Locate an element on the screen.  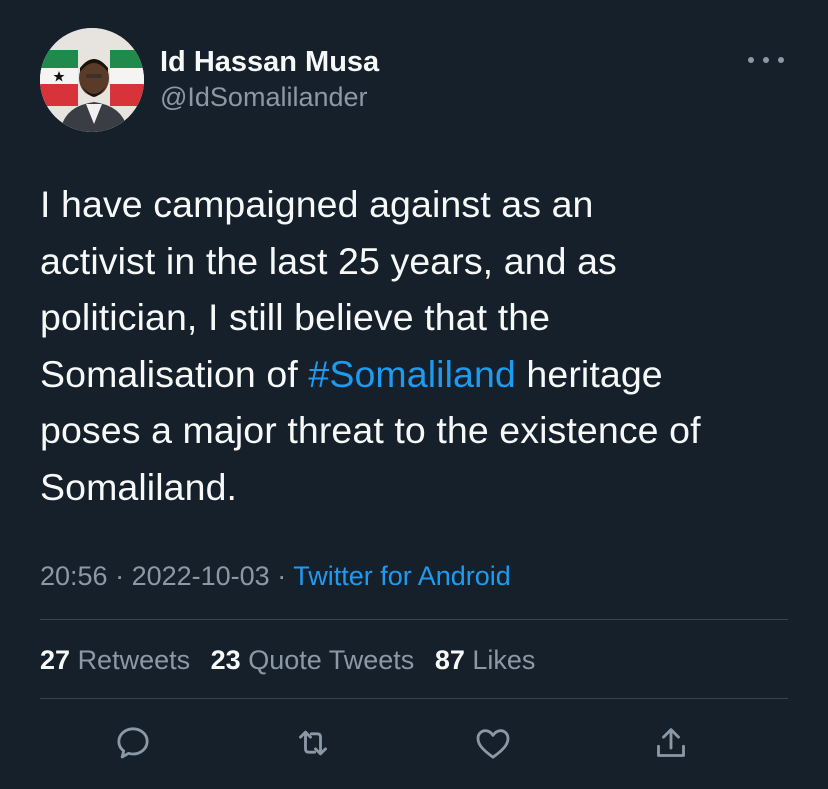
more-options-icon is located at coordinates (766, 60).